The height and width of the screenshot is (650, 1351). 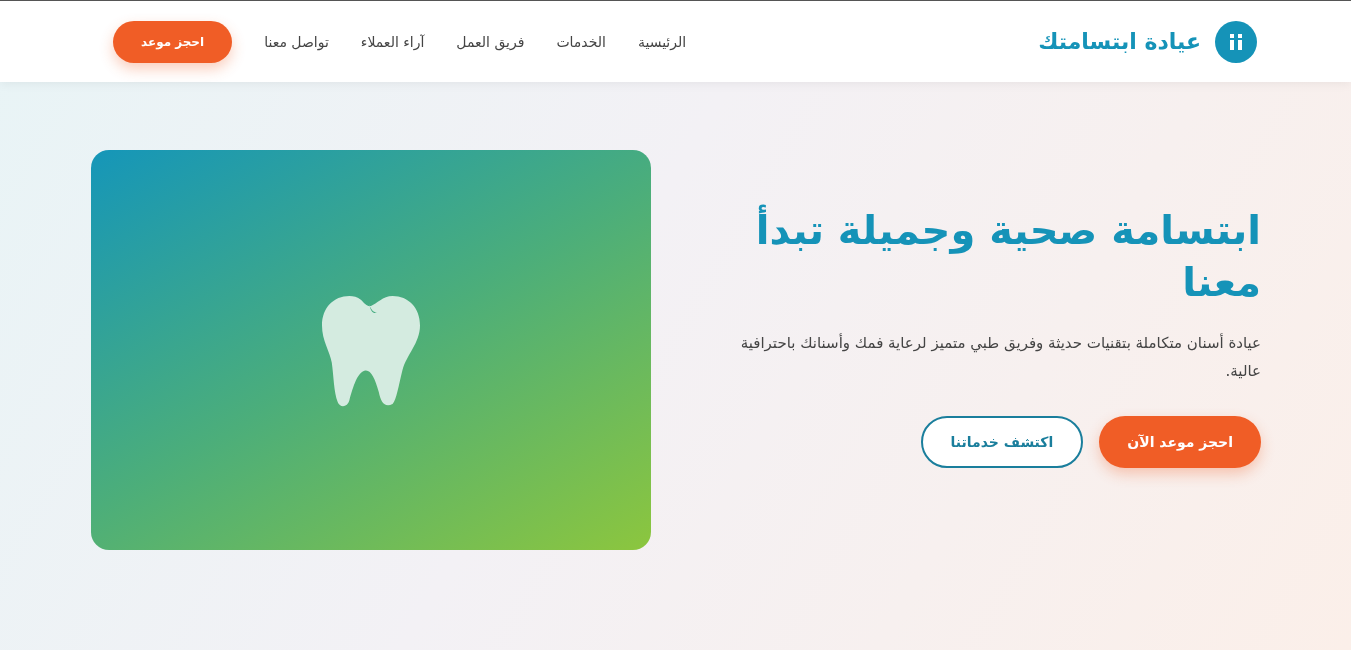 I want to click on hero-text: عيادة أسنان متكاملة بتقنيات حديثة وفريق طبي متميز لرعاية فمك وأسنانك باحترافية عالية., so click(x=1000, y=357).